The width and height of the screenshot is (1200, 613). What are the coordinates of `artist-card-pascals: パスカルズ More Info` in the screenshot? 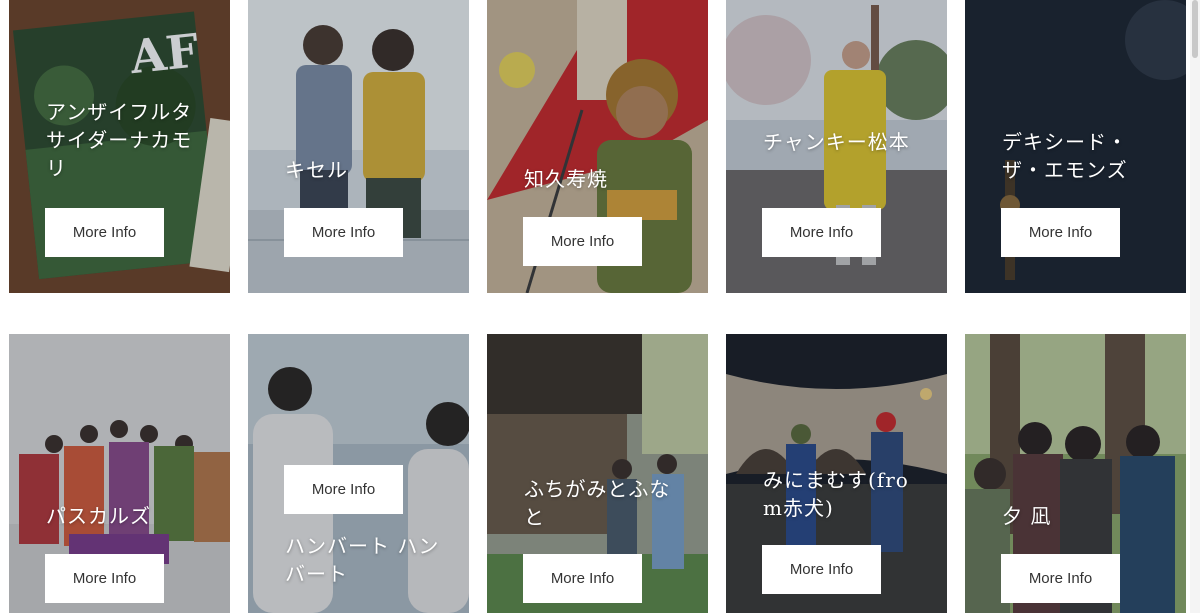 It's located at (119, 473).